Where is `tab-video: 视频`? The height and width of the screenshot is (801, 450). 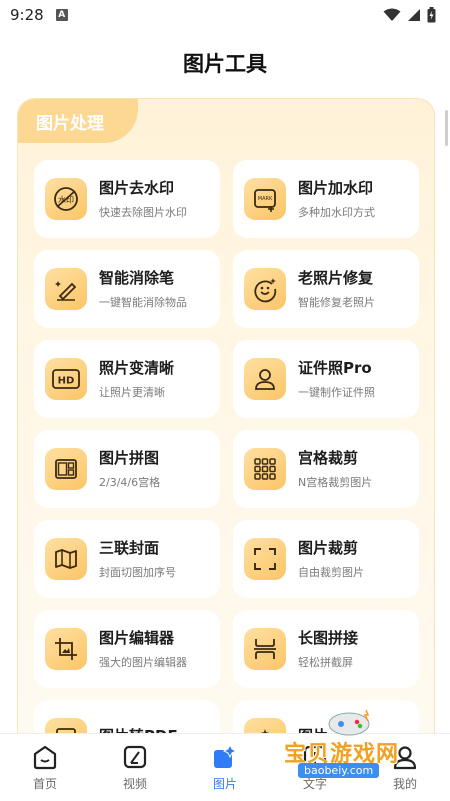 tab-video: 视频 is located at coordinates (135, 767).